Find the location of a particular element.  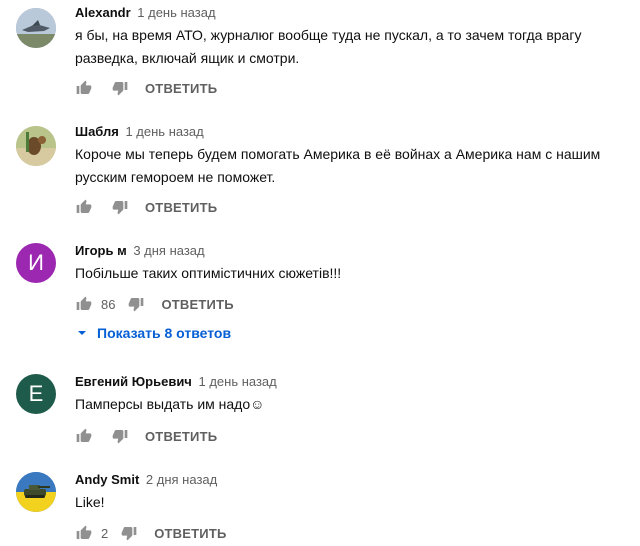

avatar: И is located at coordinates (36, 263).